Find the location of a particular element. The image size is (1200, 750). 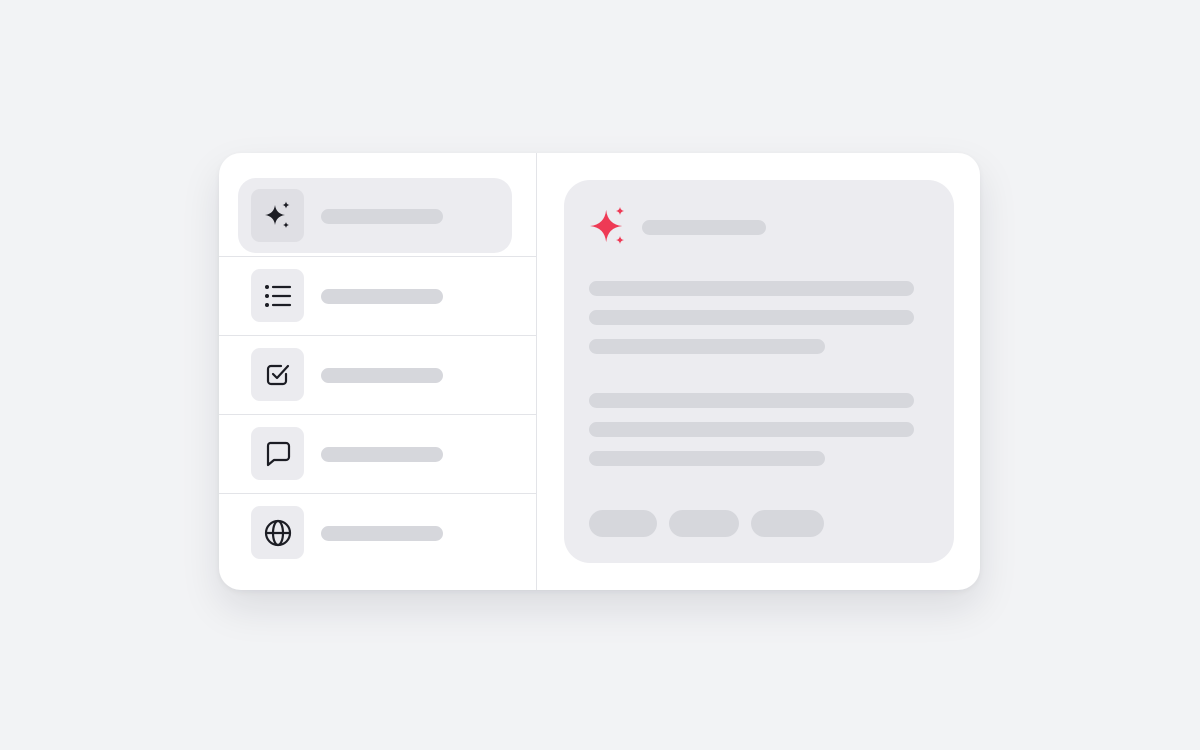

panel-title is located at coordinates (704, 227).